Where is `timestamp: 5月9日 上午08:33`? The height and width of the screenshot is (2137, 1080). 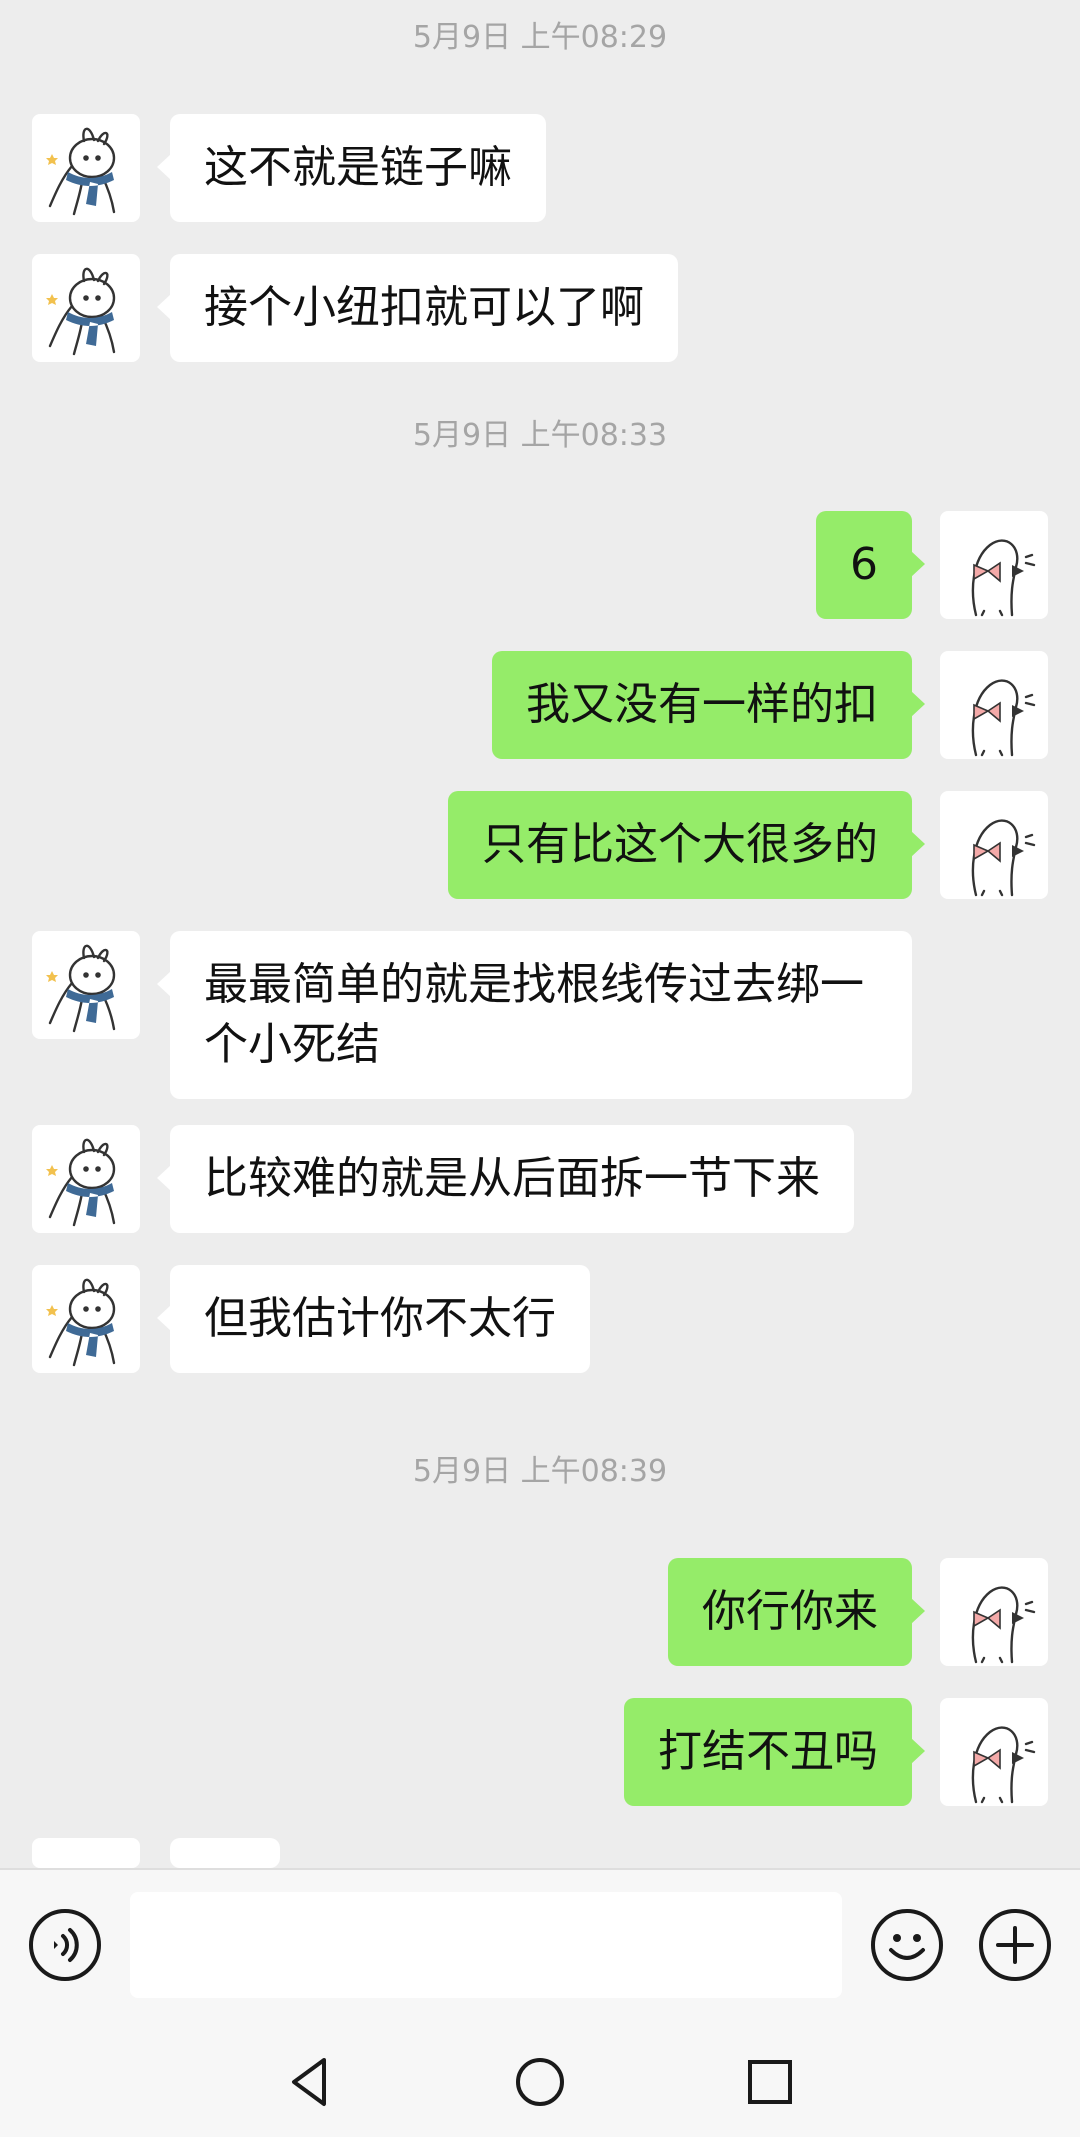 timestamp: 5月9日 上午08:33 is located at coordinates (540, 435).